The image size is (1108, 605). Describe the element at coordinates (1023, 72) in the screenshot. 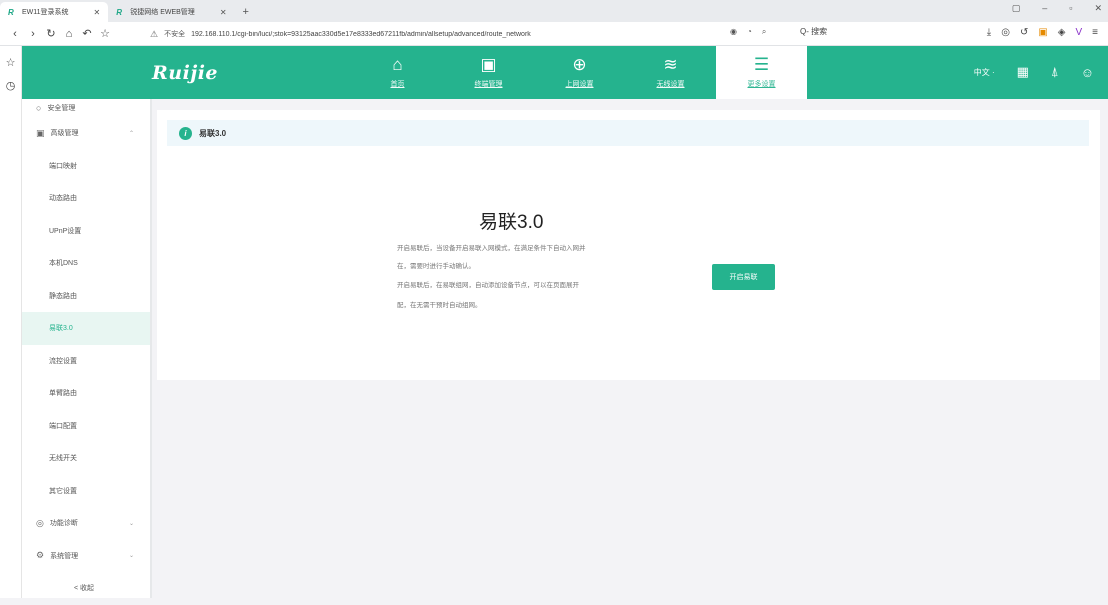

I see `qrcode-icon: ▦` at that location.